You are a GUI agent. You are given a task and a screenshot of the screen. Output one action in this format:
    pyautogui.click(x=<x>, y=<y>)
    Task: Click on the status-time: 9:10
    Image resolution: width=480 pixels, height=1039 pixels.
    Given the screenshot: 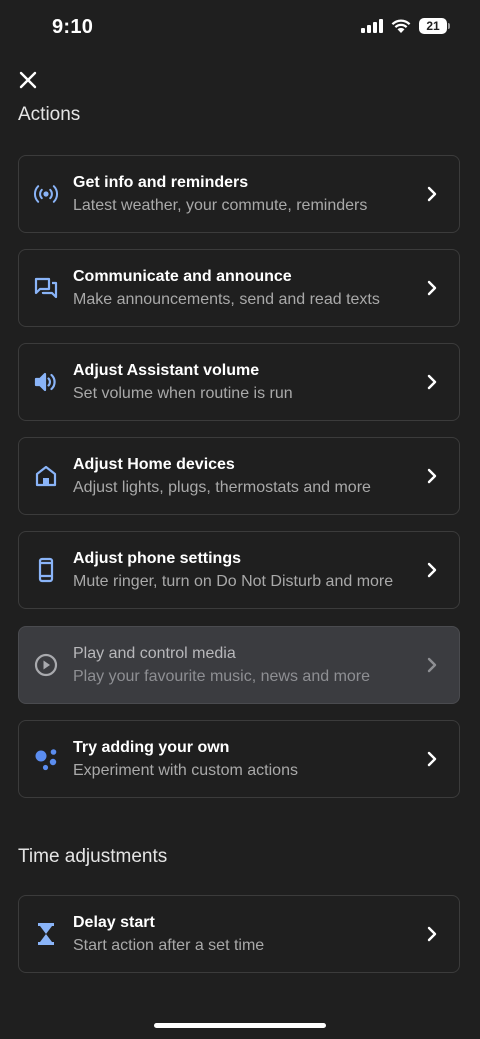 What is the action you would take?
    pyautogui.click(x=73, y=27)
    